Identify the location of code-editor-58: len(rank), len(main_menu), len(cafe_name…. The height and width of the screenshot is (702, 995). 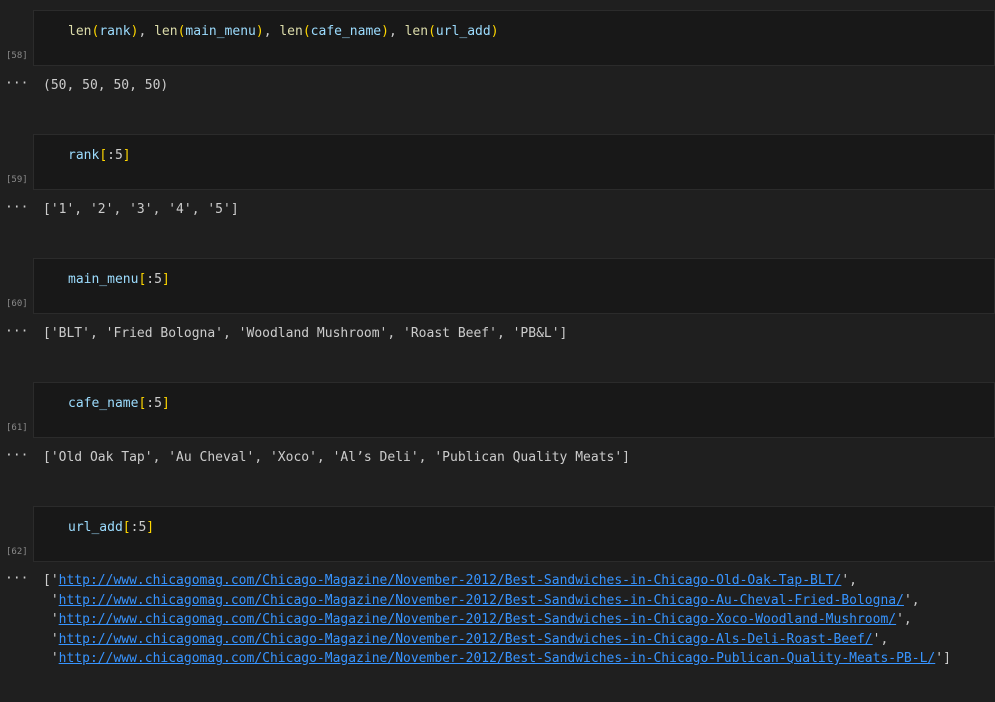
(283, 32).